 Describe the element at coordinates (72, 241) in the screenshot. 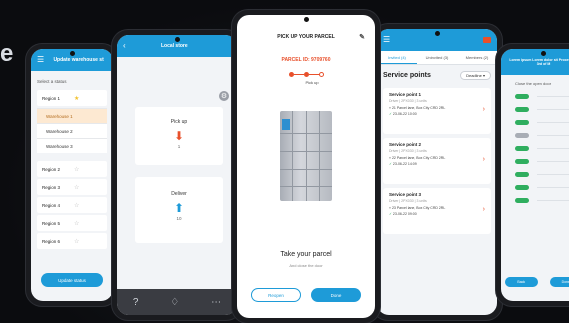

I see `region-item-6: Region 6 ☆` at that location.